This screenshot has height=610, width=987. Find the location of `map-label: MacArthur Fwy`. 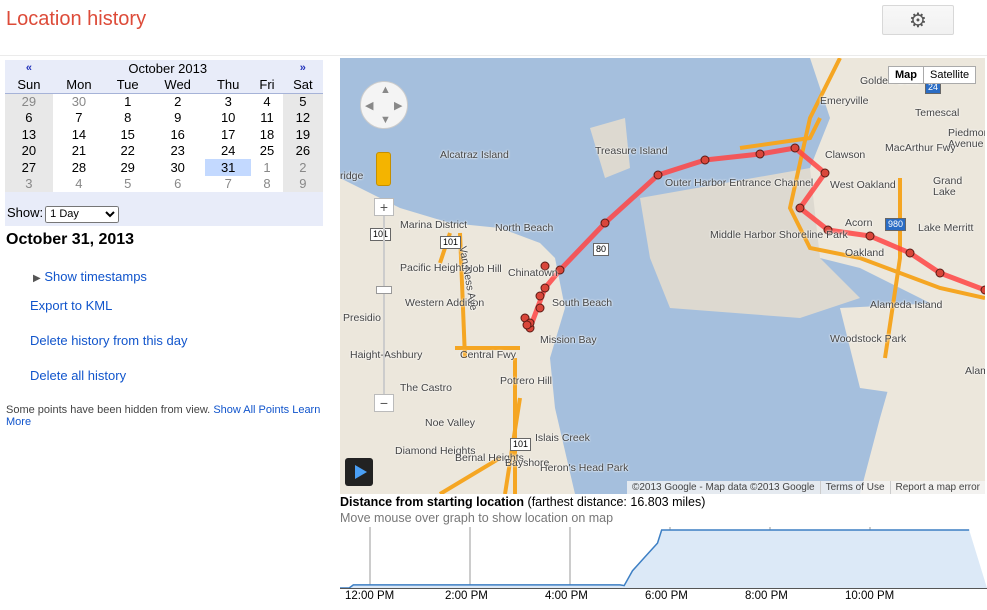

map-label: MacArthur Fwy is located at coordinates (920, 148).